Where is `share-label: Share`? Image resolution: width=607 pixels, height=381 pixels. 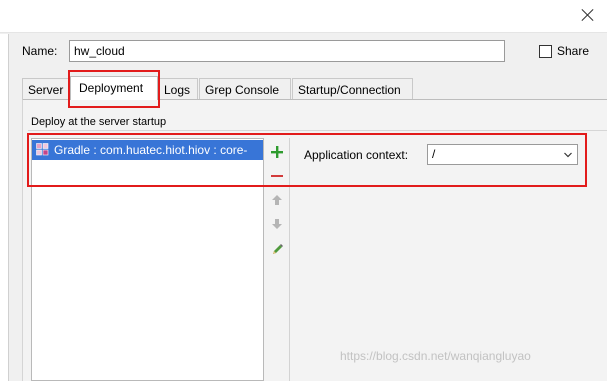 share-label: Share is located at coordinates (573, 51).